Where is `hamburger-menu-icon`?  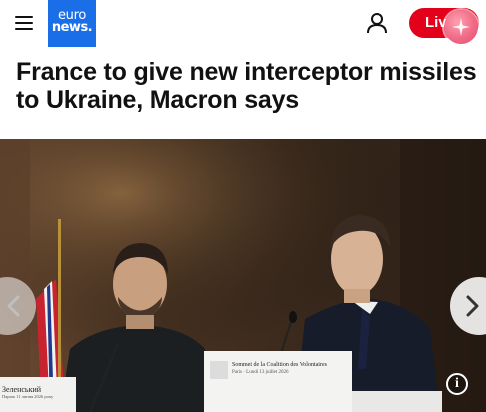
hamburger-menu-icon is located at coordinates (24, 23).